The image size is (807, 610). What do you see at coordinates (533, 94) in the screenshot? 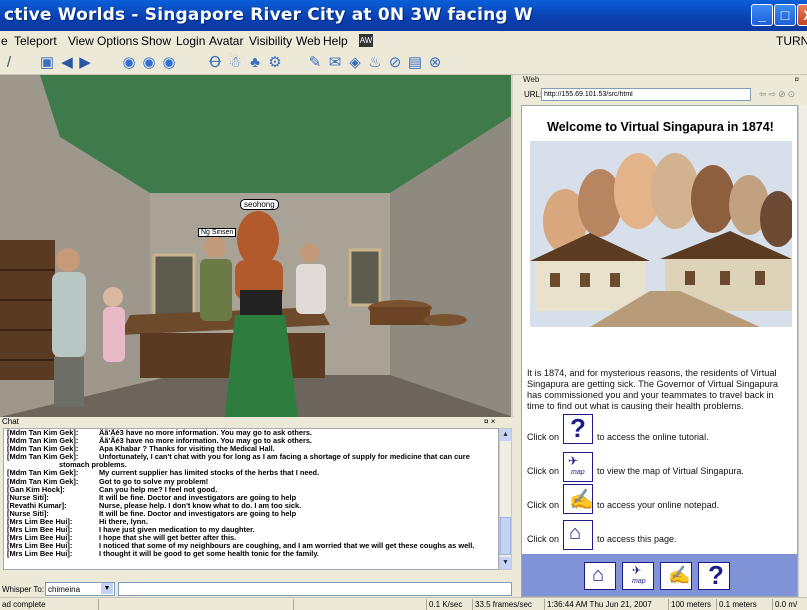
I see `url-label: URL:` at bounding box center [533, 94].